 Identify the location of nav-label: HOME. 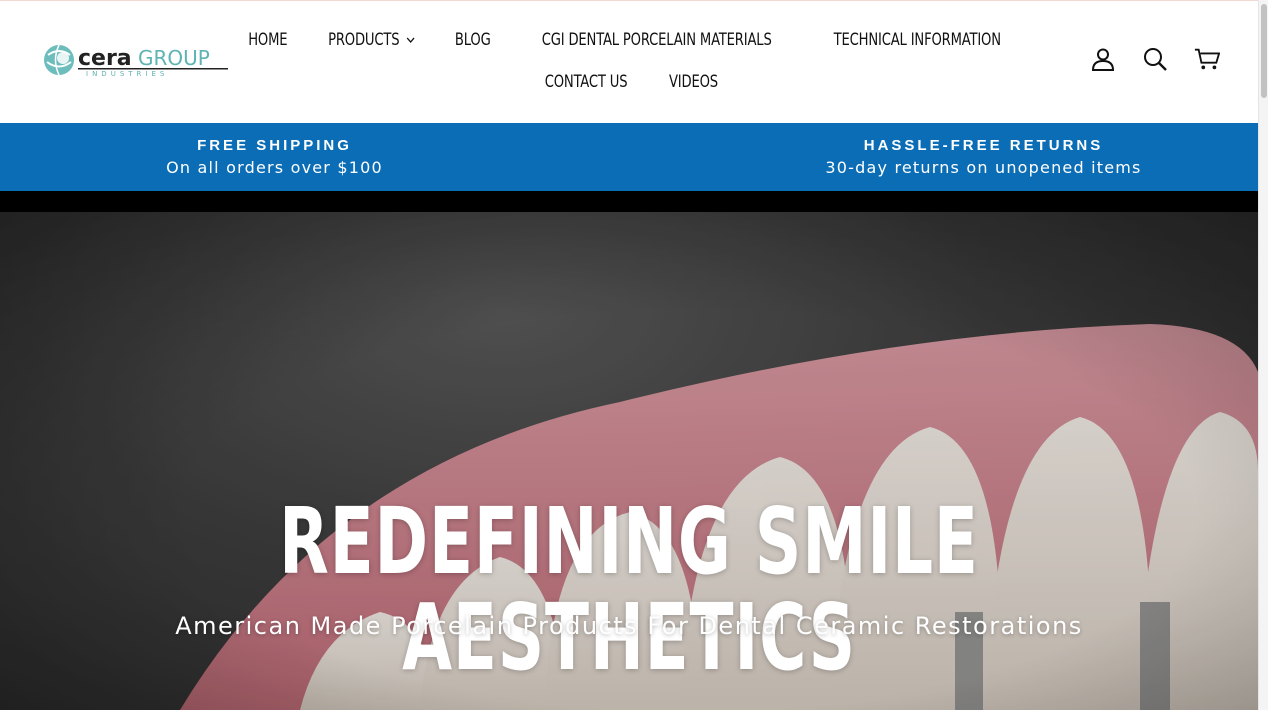
(268, 40).